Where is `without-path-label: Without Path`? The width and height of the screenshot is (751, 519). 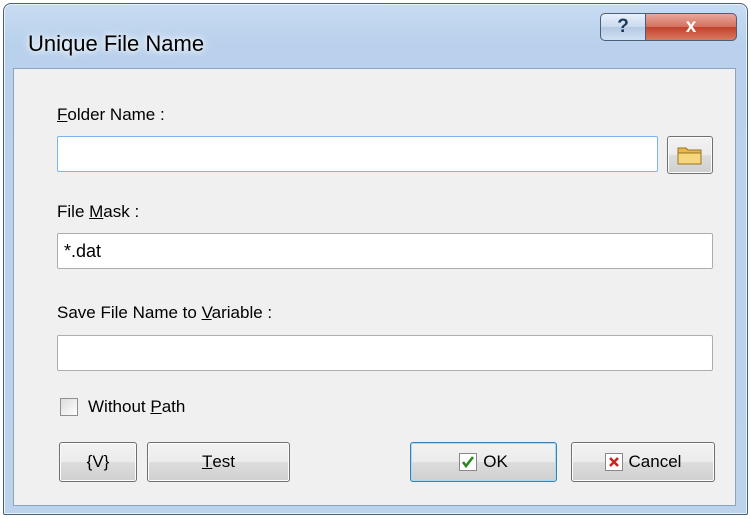
without-path-label: Without Path is located at coordinates (136, 407).